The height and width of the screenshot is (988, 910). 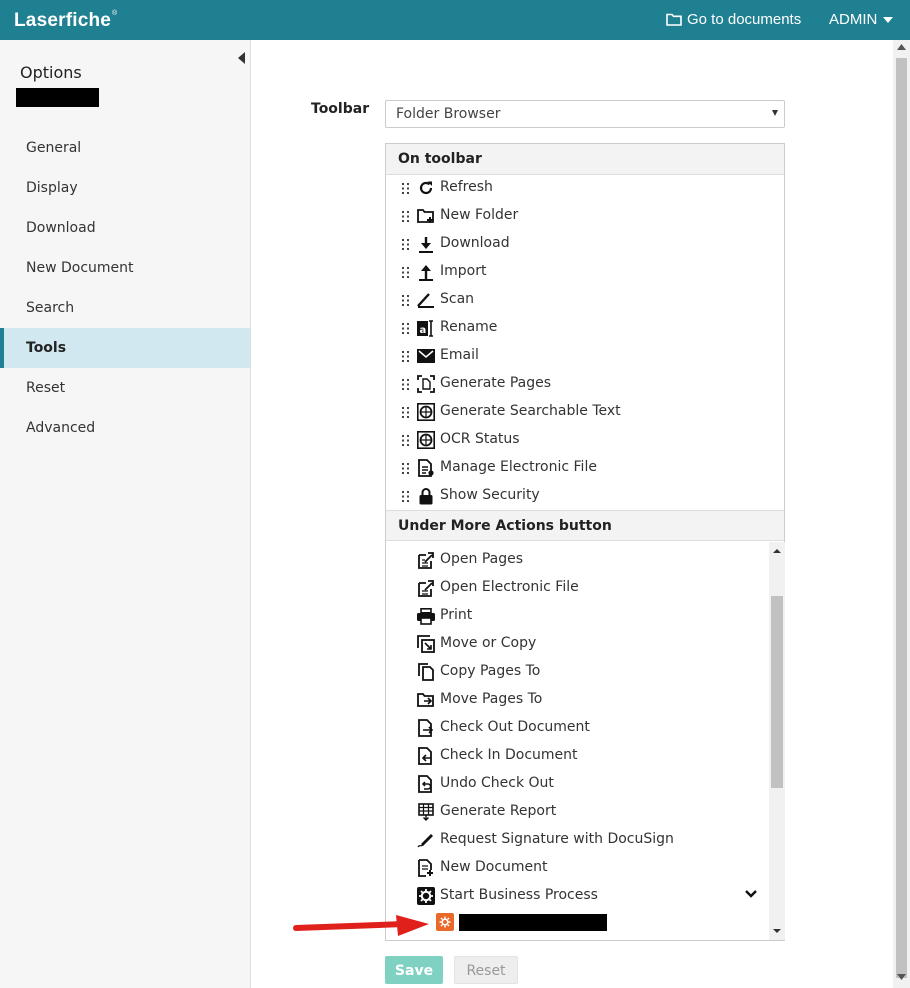 What do you see at coordinates (125, 188) in the screenshot?
I see `sidebar-item-display: Display` at bounding box center [125, 188].